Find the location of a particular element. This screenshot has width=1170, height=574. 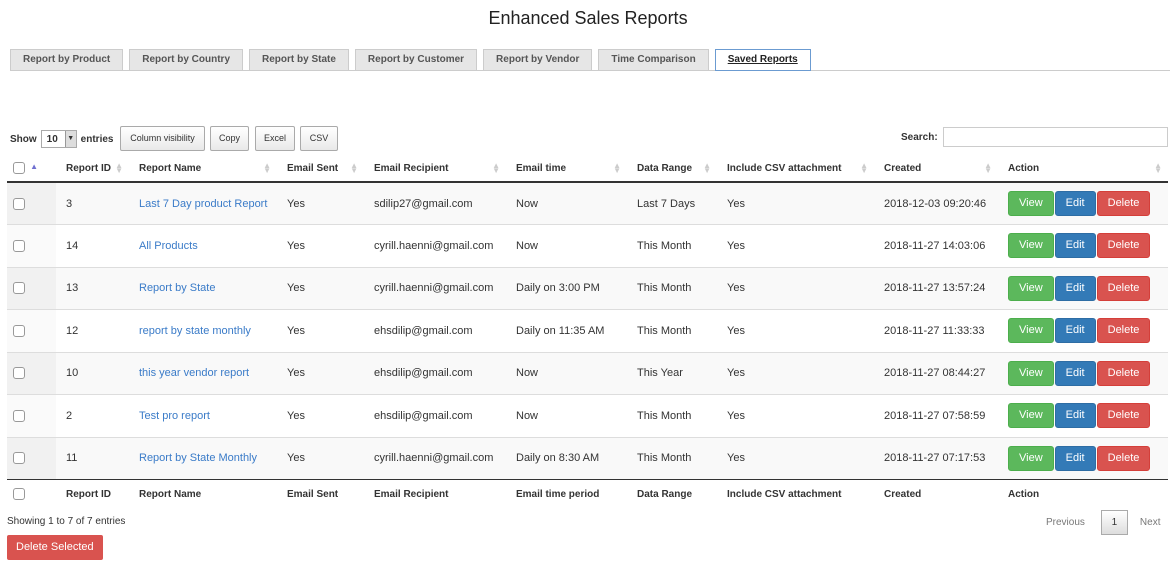

footer-column-label: Data Range is located at coordinates (672, 494).